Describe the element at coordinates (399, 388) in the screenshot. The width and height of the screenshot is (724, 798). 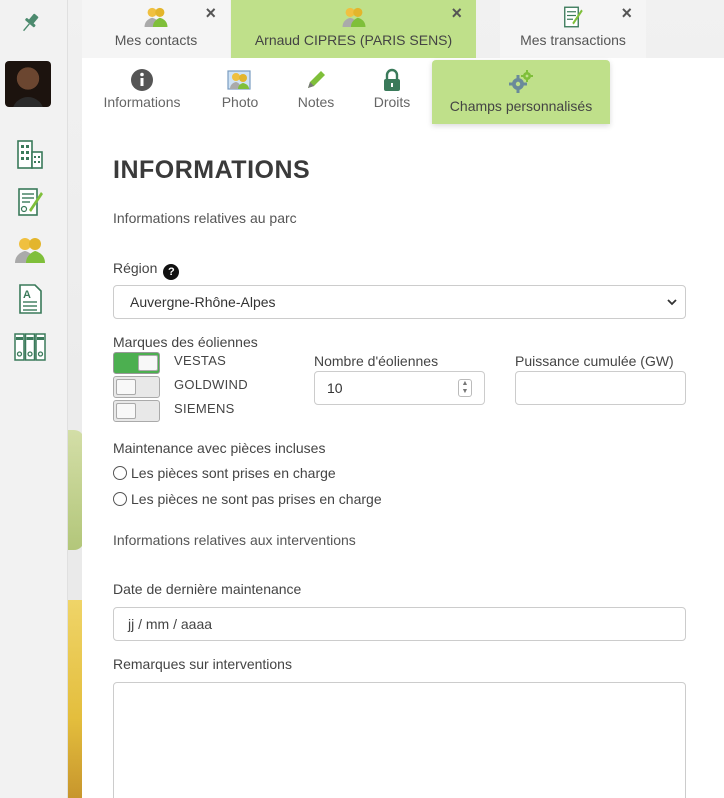
I see `turbine-count-input: 10 ▲ ▼` at that location.